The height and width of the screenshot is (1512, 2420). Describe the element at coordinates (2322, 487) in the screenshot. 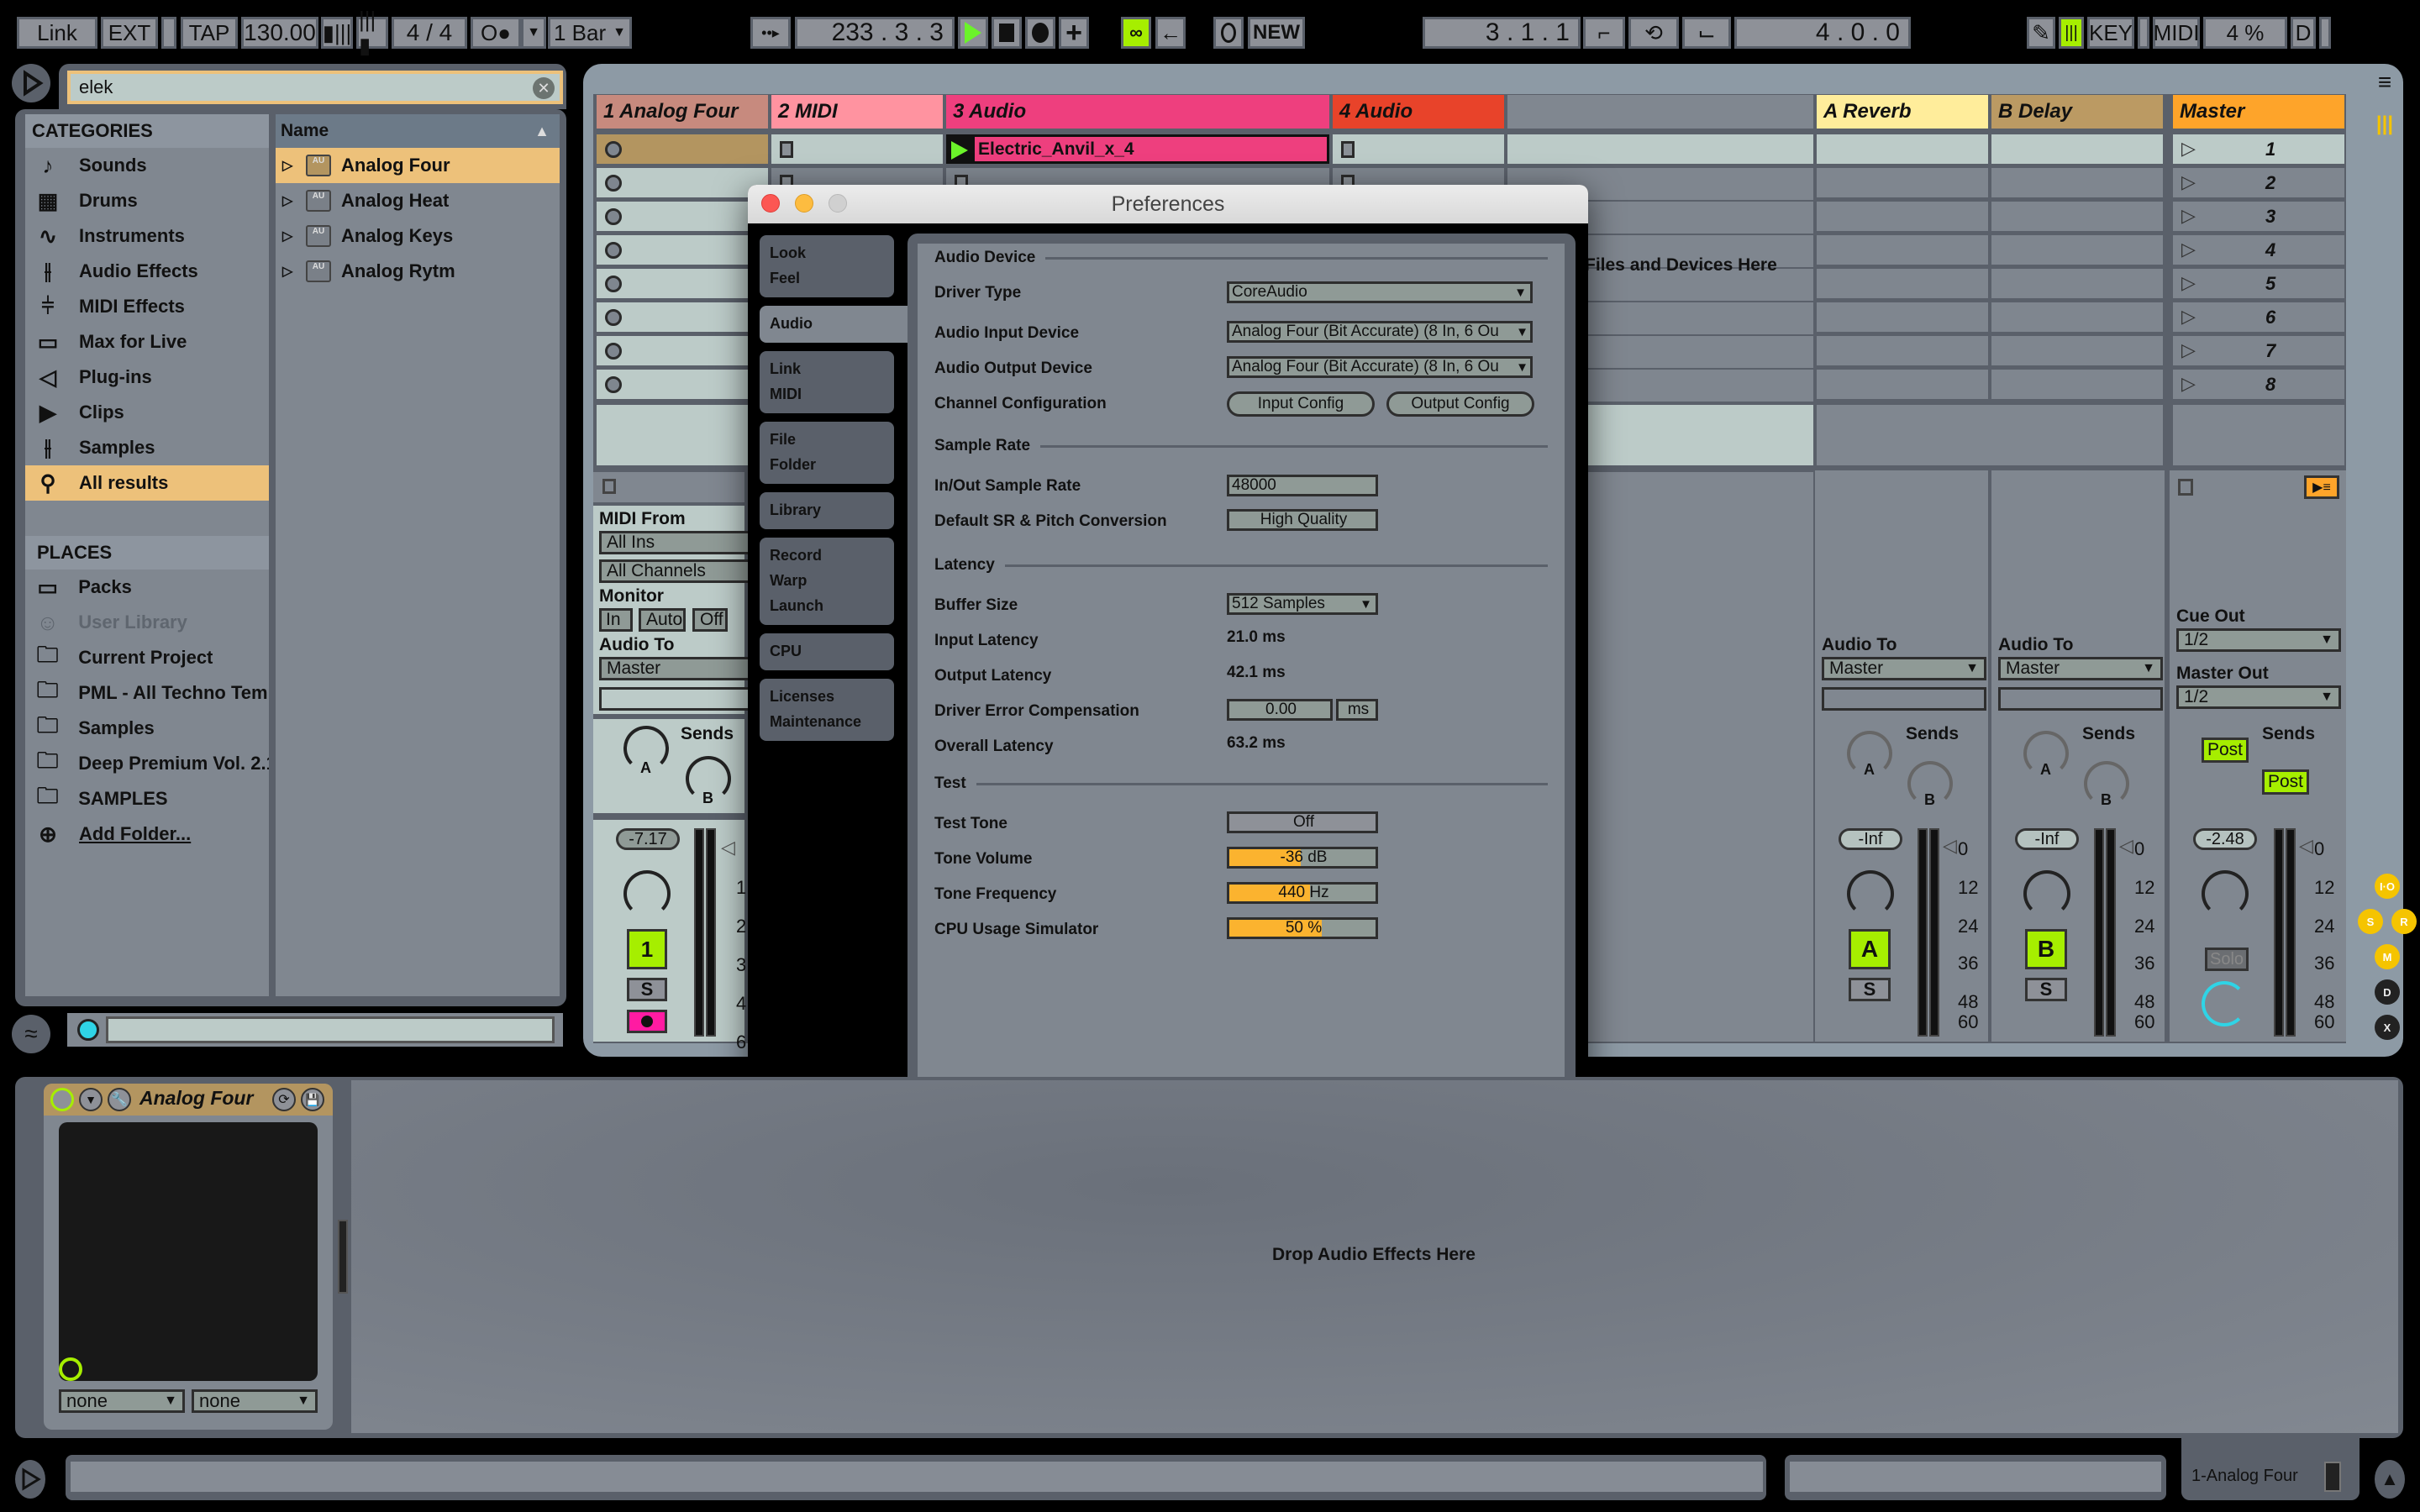

I see `crossfader-toggle-button: ▶≡` at that location.